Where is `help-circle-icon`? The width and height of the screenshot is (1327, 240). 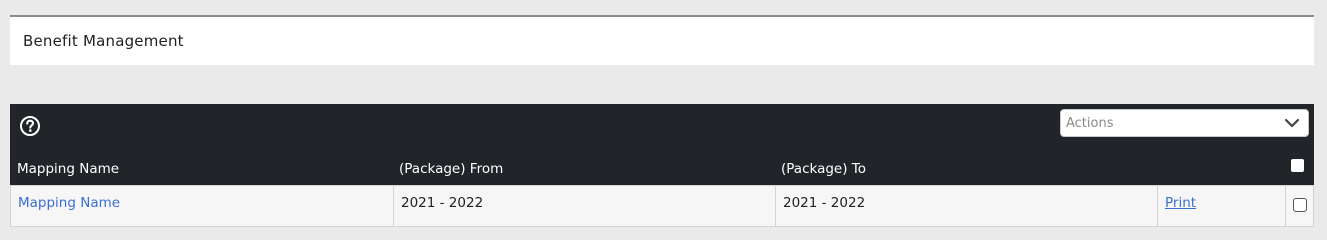
help-circle-icon is located at coordinates (30, 126).